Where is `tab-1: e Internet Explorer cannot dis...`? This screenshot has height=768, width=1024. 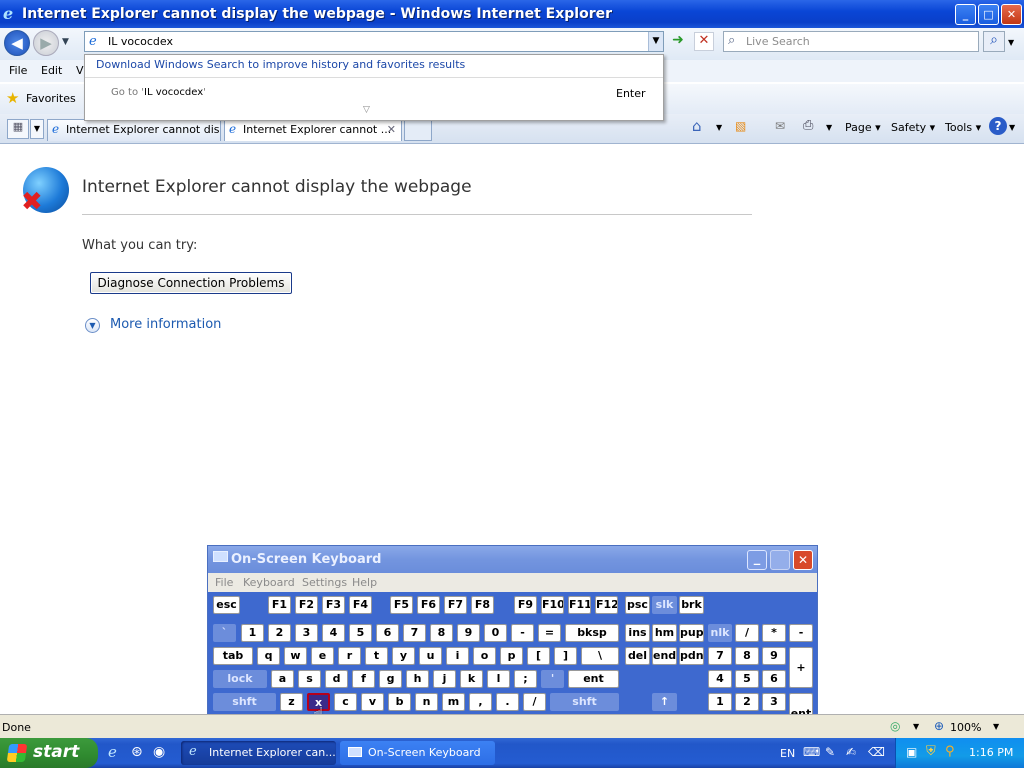 tab-1: e Internet Explorer cannot dis... is located at coordinates (134, 130).